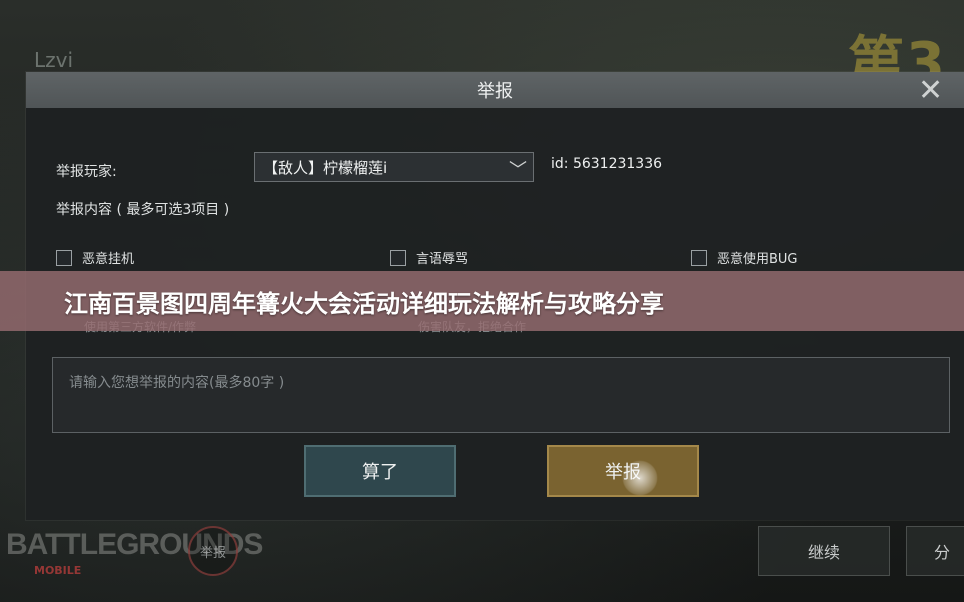 This screenshot has height=602, width=964. What do you see at coordinates (58, 570) in the screenshot?
I see `game-logo-subtext: MOBILE` at bounding box center [58, 570].